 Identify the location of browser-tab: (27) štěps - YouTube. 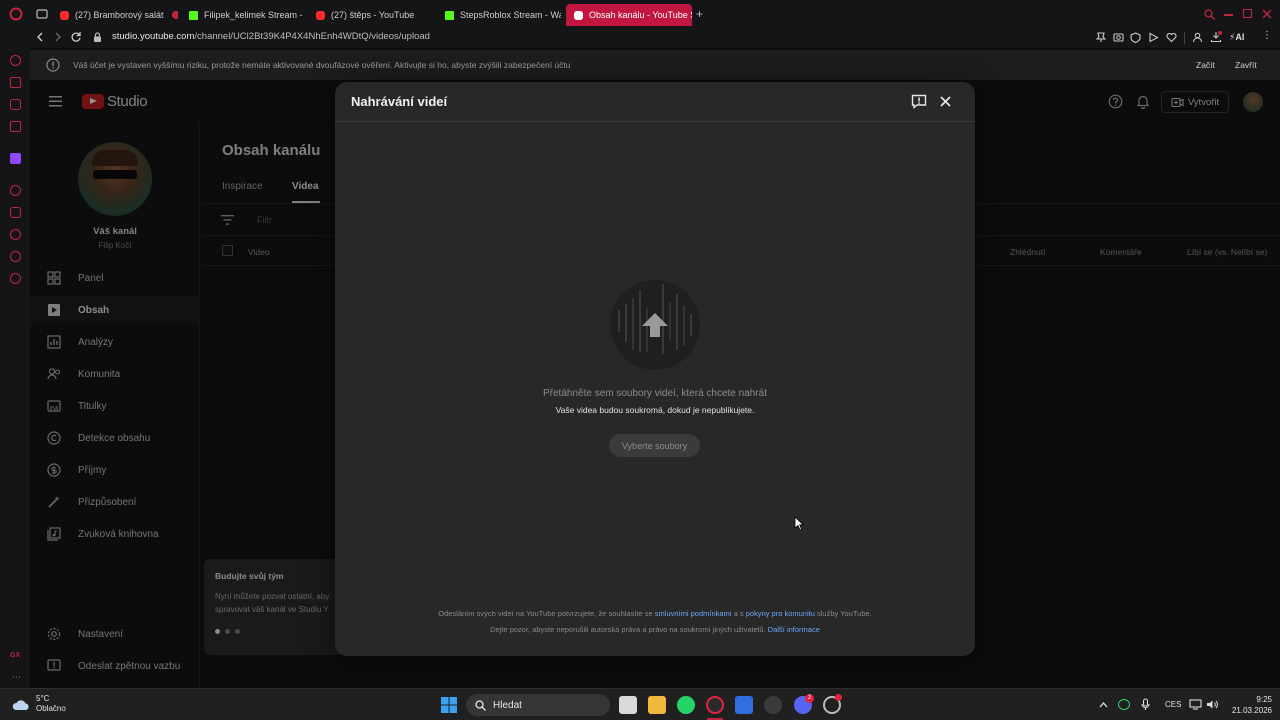
(370, 15).